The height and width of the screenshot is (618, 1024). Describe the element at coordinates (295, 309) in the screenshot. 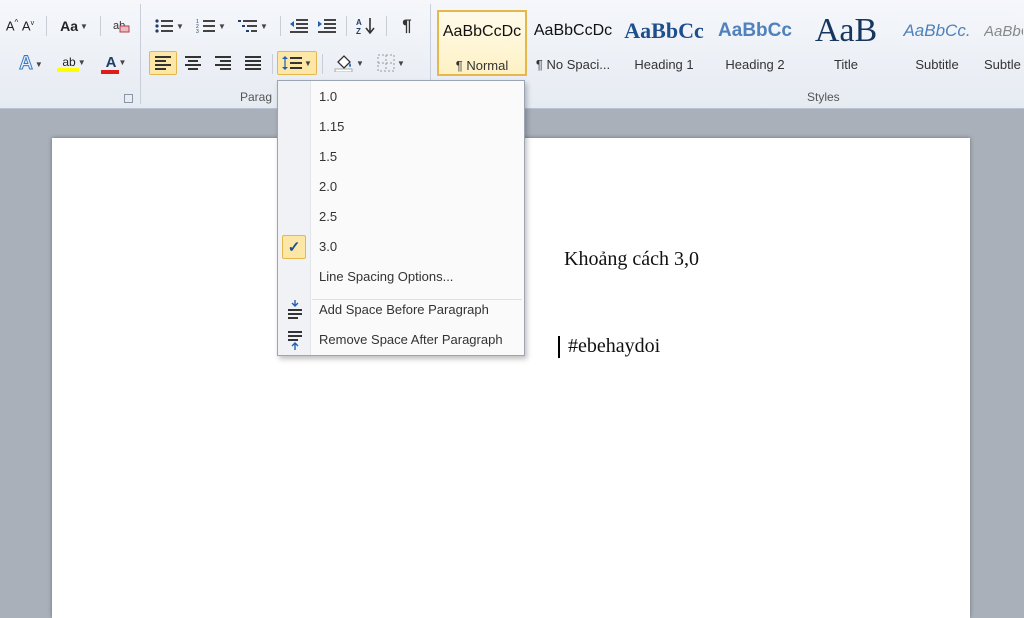

I see `add-space-before-icon` at that location.